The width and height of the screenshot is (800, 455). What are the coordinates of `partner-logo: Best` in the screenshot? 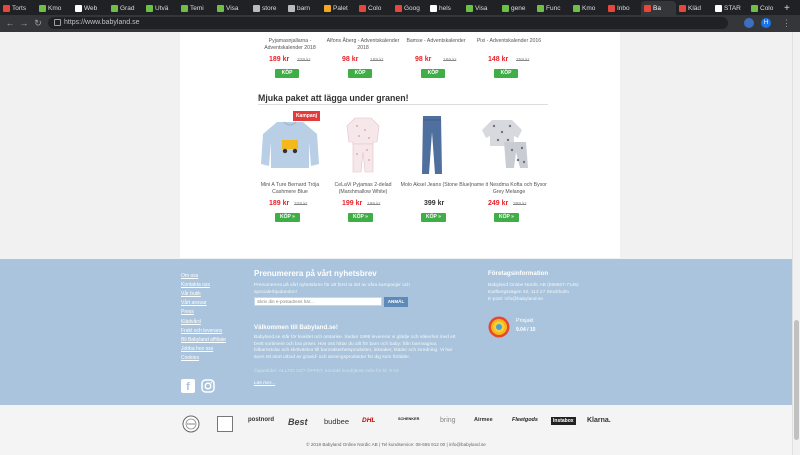 It's located at (298, 422).